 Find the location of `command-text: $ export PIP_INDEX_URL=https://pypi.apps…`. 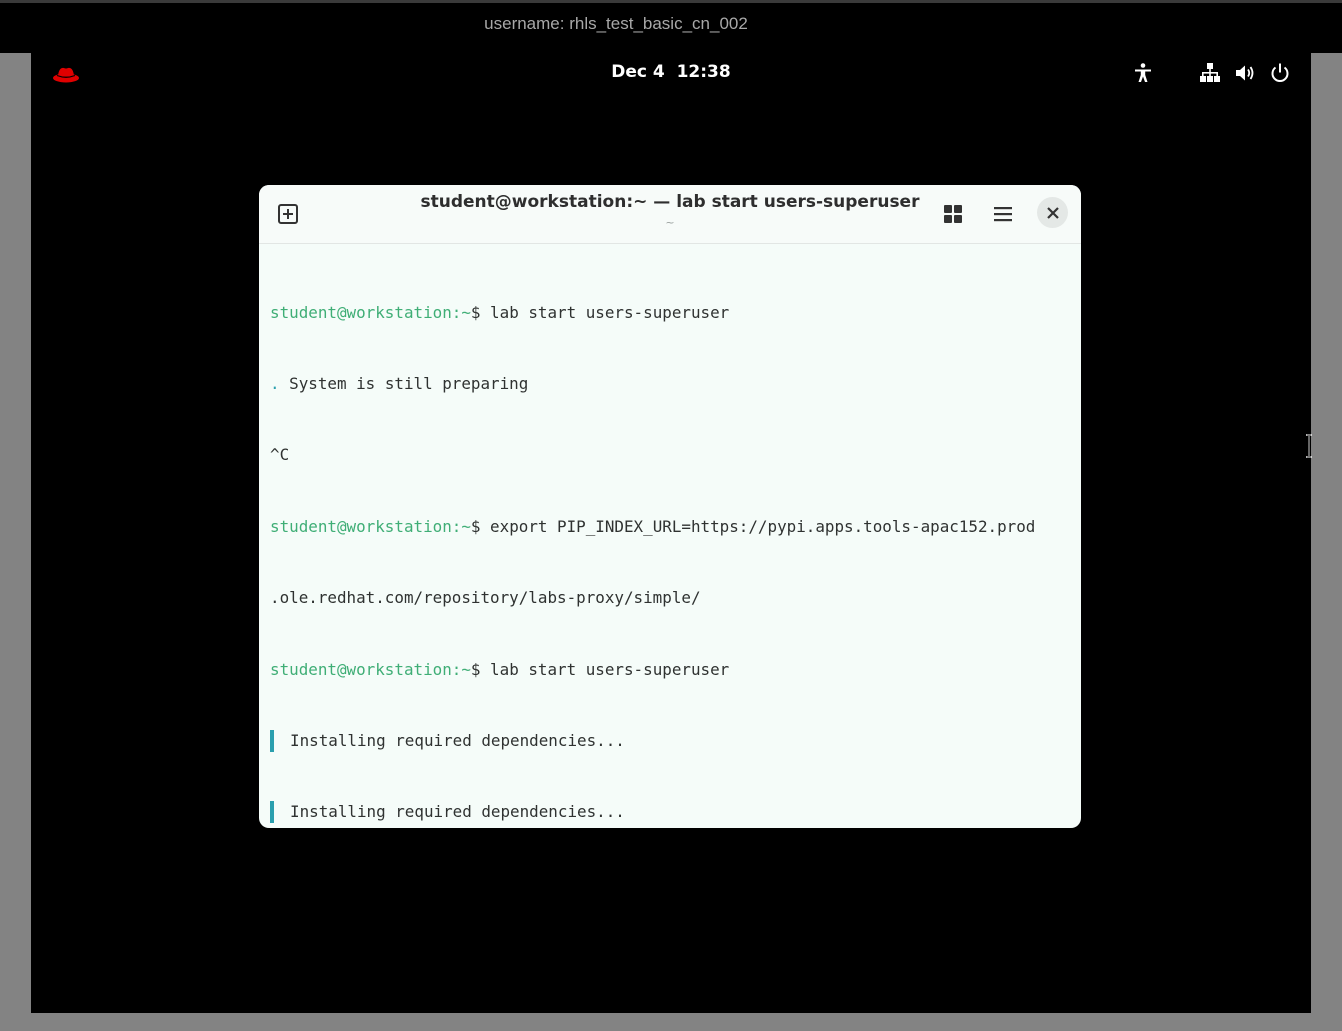

command-text: $ export PIP_INDEX_URL=https://pypi.apps… is located at coordinates (753, 526).